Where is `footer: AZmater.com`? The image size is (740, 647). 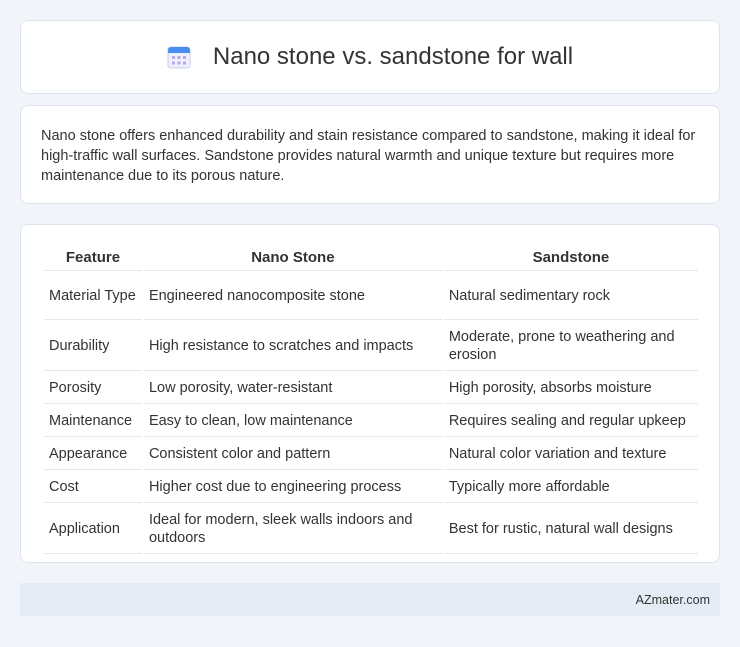 footer: AZmater.com is located at coordinates (370, 599).